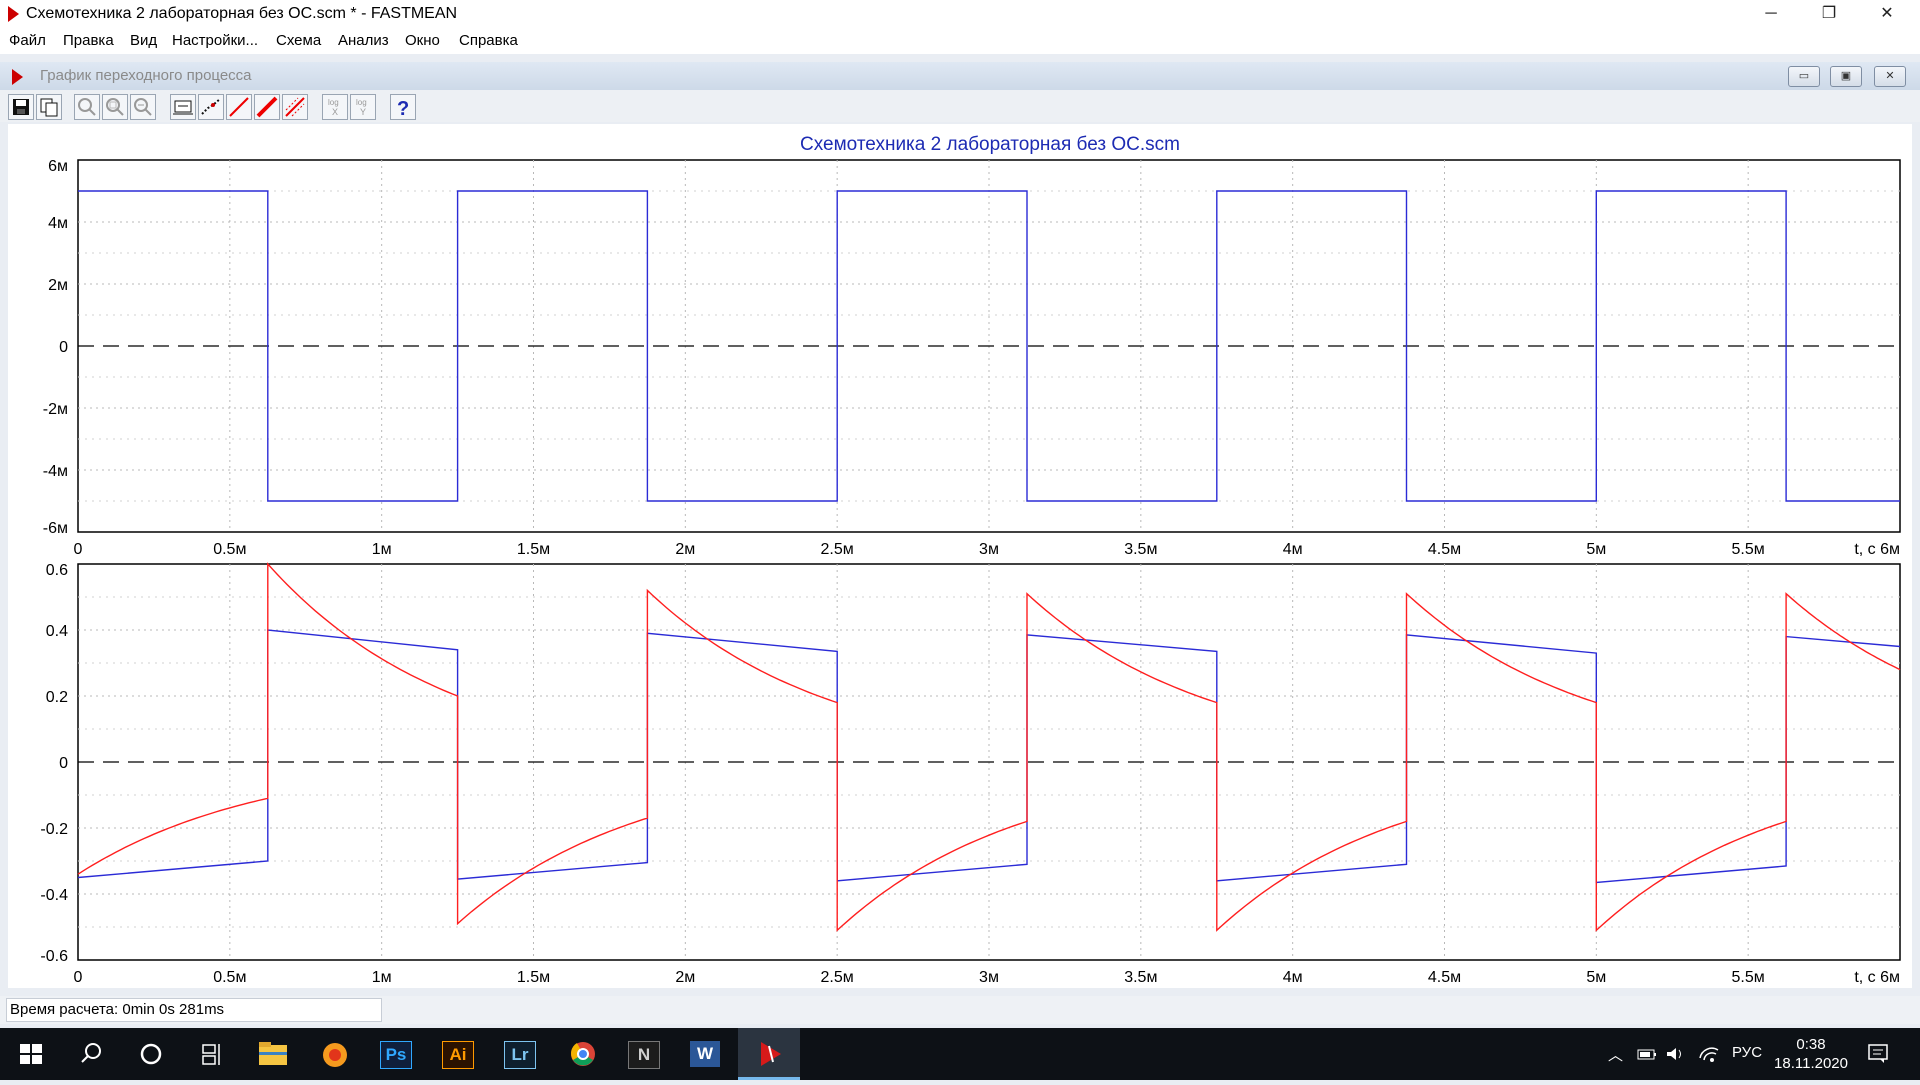  I want to click on zoom-icon, so click(87, 107).